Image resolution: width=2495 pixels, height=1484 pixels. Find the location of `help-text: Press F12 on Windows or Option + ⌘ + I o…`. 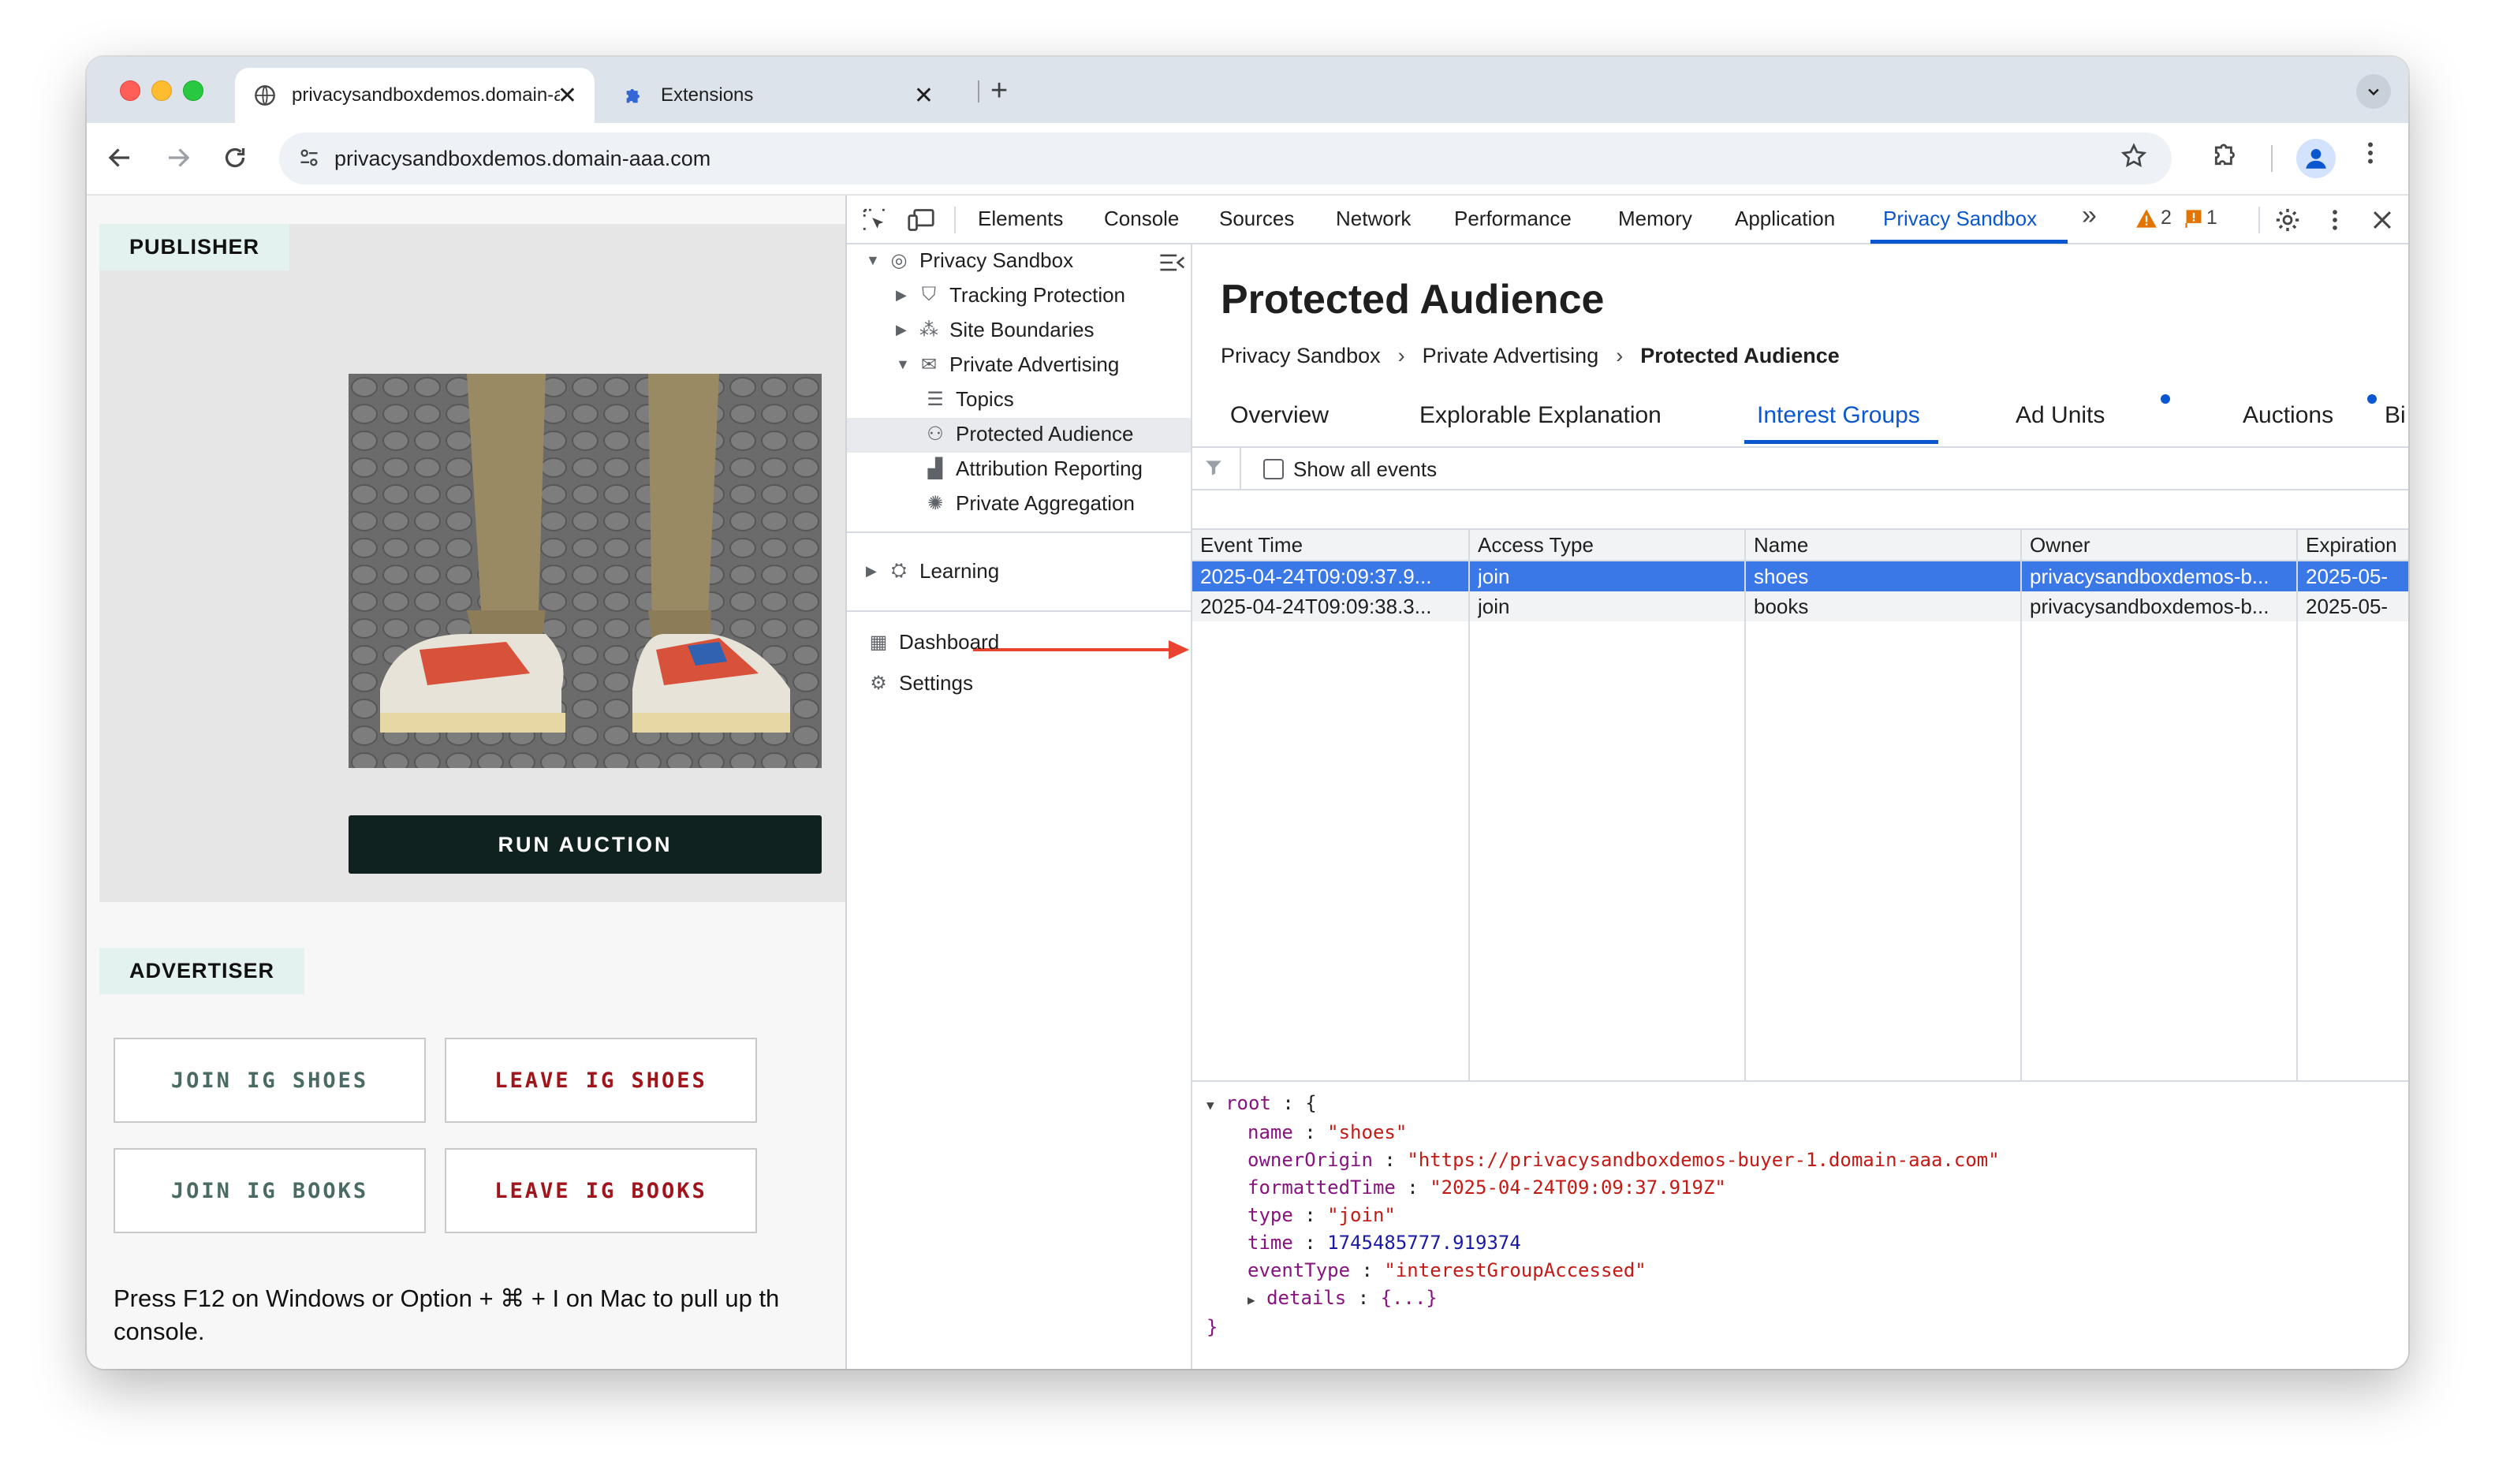

help-text: Press F12 on Windows or Option + ⌘ + I o… is located at coordinates (479, 1315).